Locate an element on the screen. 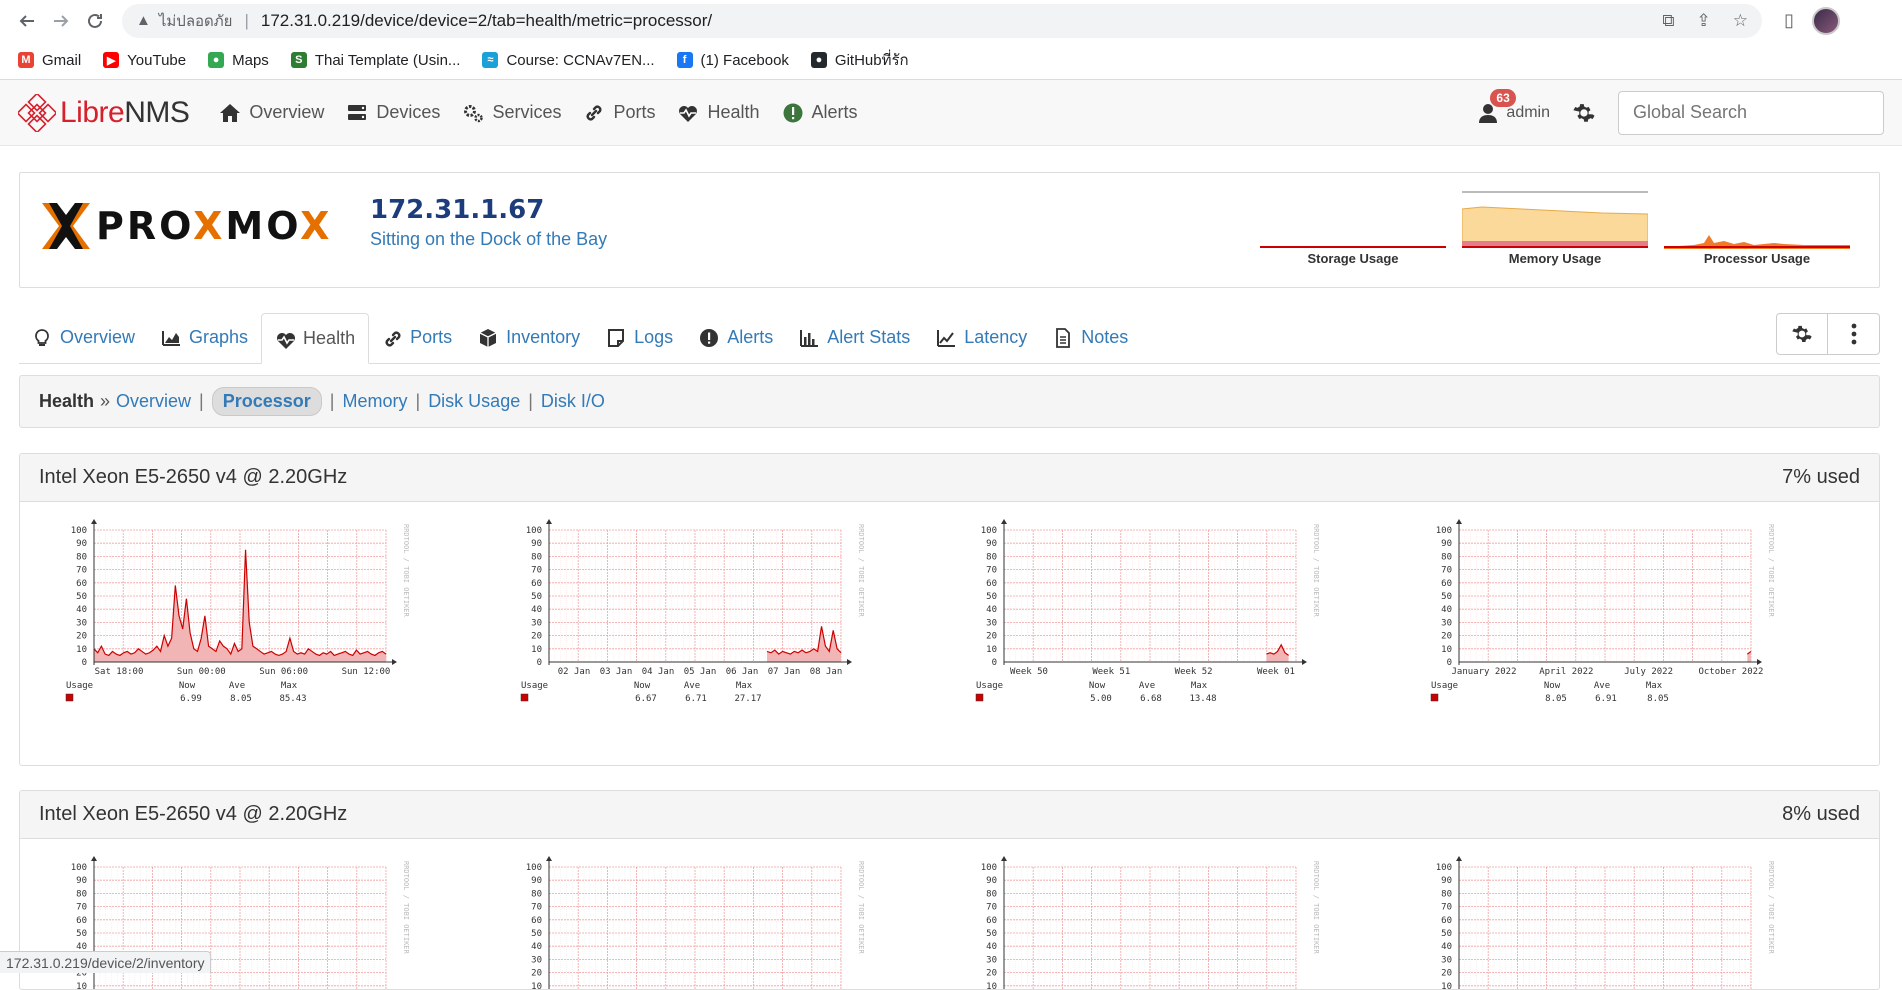 The height and width of the screenshot is (990, 1902). sticky-note-icon is located at coordinates (616, 338).